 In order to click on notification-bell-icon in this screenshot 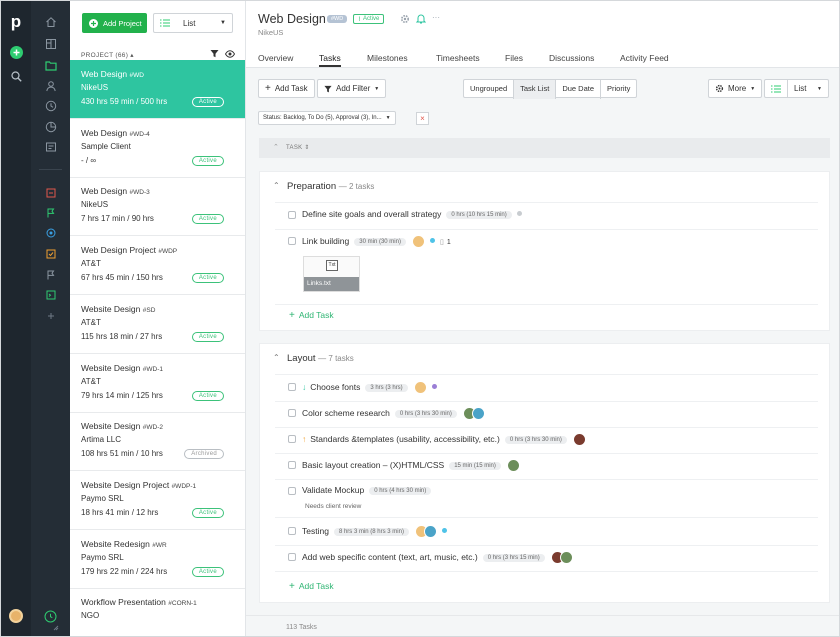, I will do `click(421, 19)`.